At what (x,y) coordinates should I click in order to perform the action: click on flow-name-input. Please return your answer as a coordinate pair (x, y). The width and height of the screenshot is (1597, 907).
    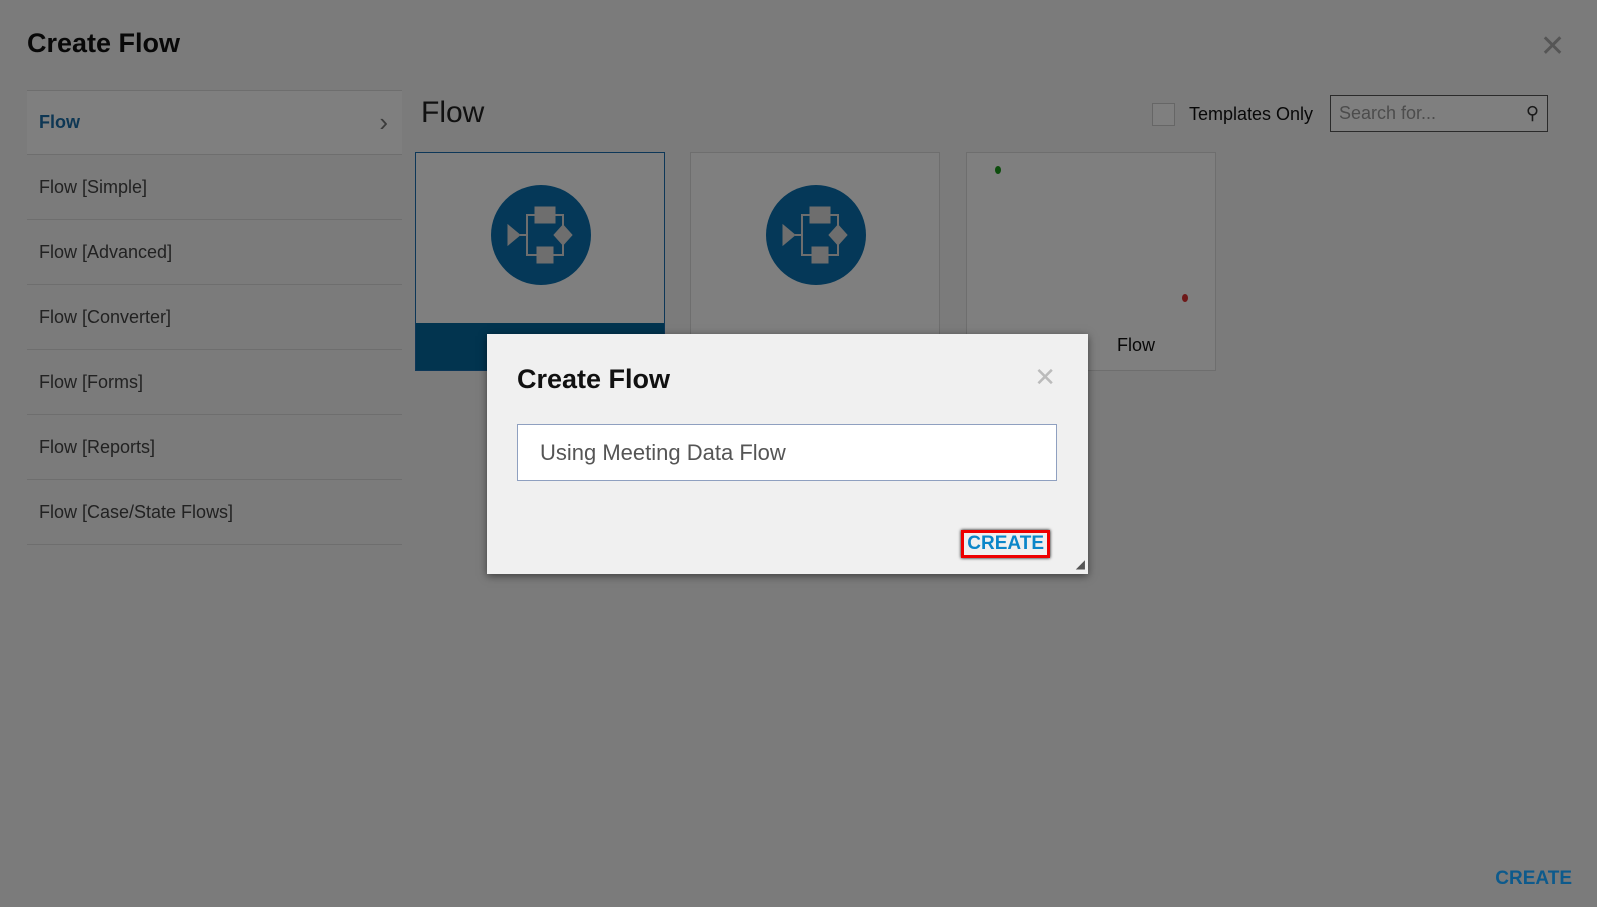
    Looking at the image, I should click on (787, 452).